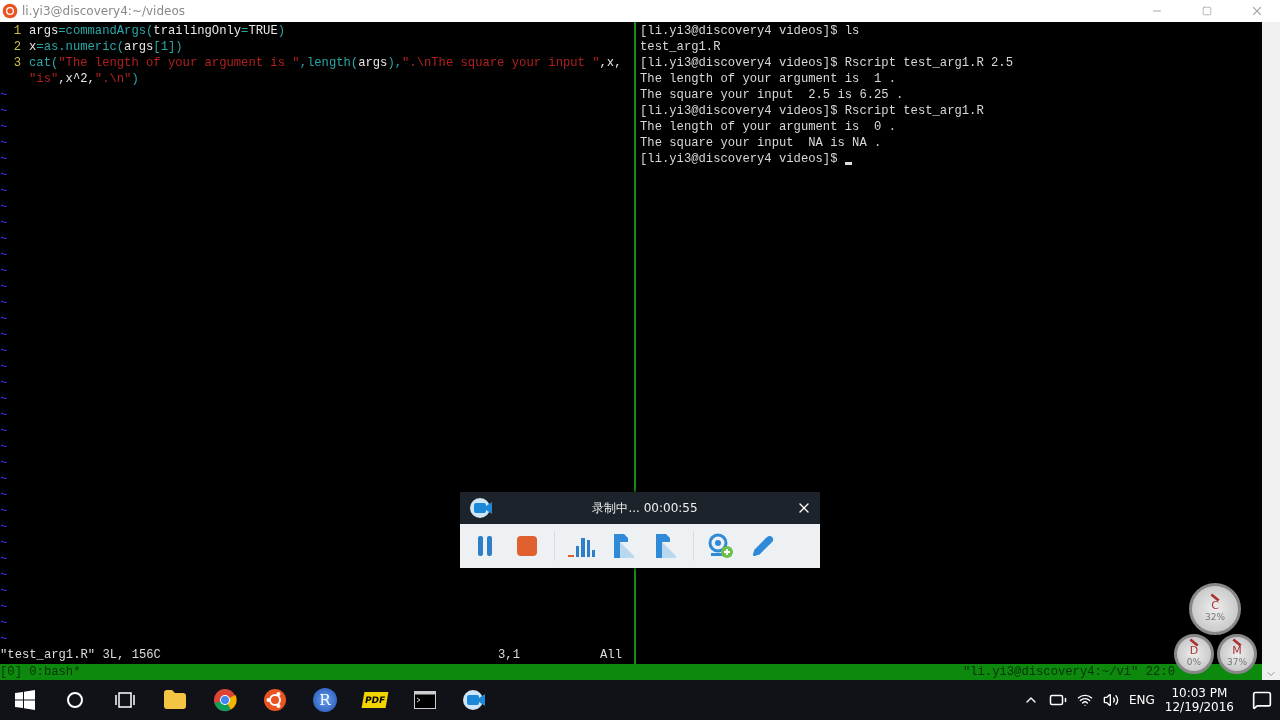 This screenshot has width=1280, height=720. Describe the element at coordinates (680, 47) in the screenshot. I see `terminal-line: test_arg1.R` at that location.